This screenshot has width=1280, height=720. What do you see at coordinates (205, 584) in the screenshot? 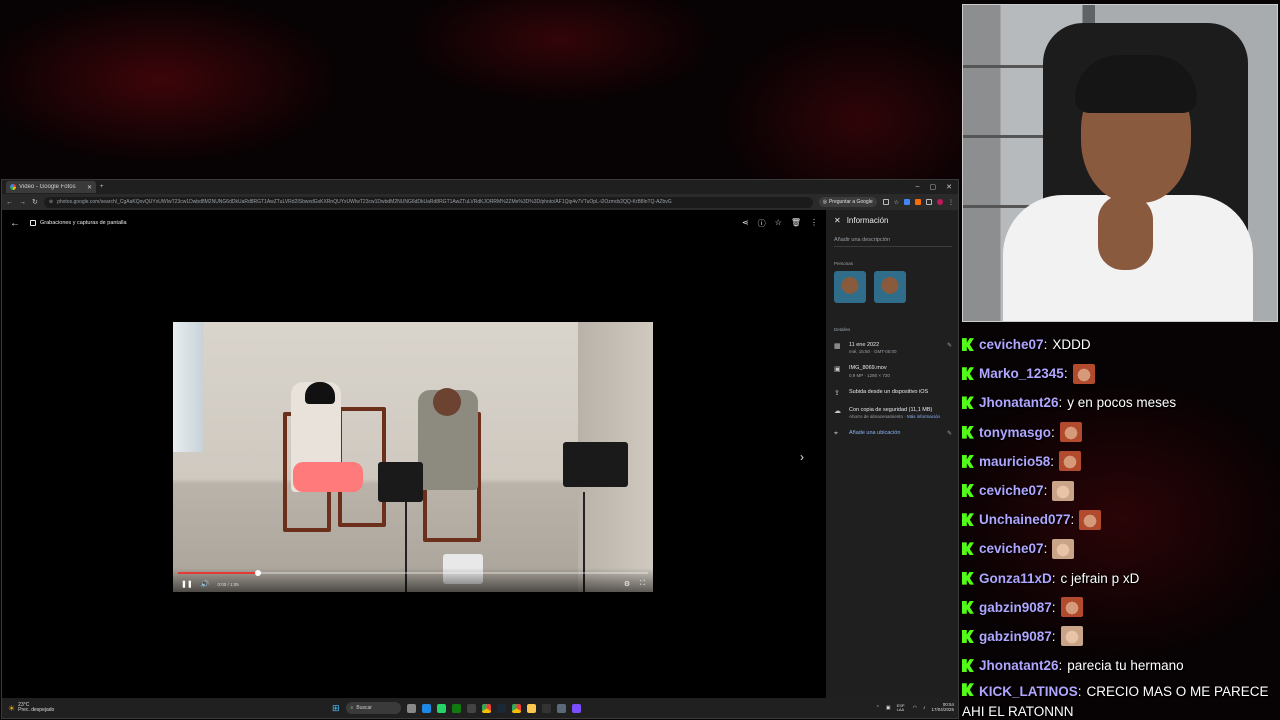
I see `volume-icon: 🔊` at bounding box center [205, 584].